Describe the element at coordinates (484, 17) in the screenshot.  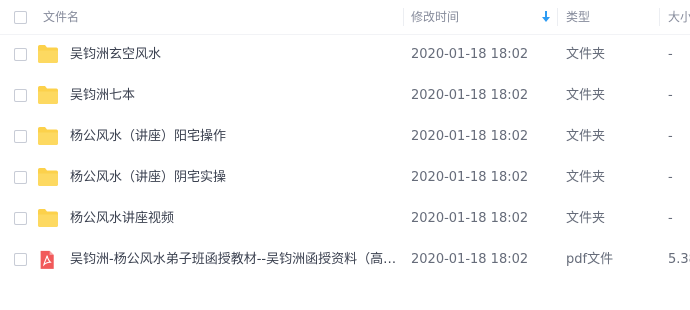
I see `column-header-modified: 修改时间` at that location.